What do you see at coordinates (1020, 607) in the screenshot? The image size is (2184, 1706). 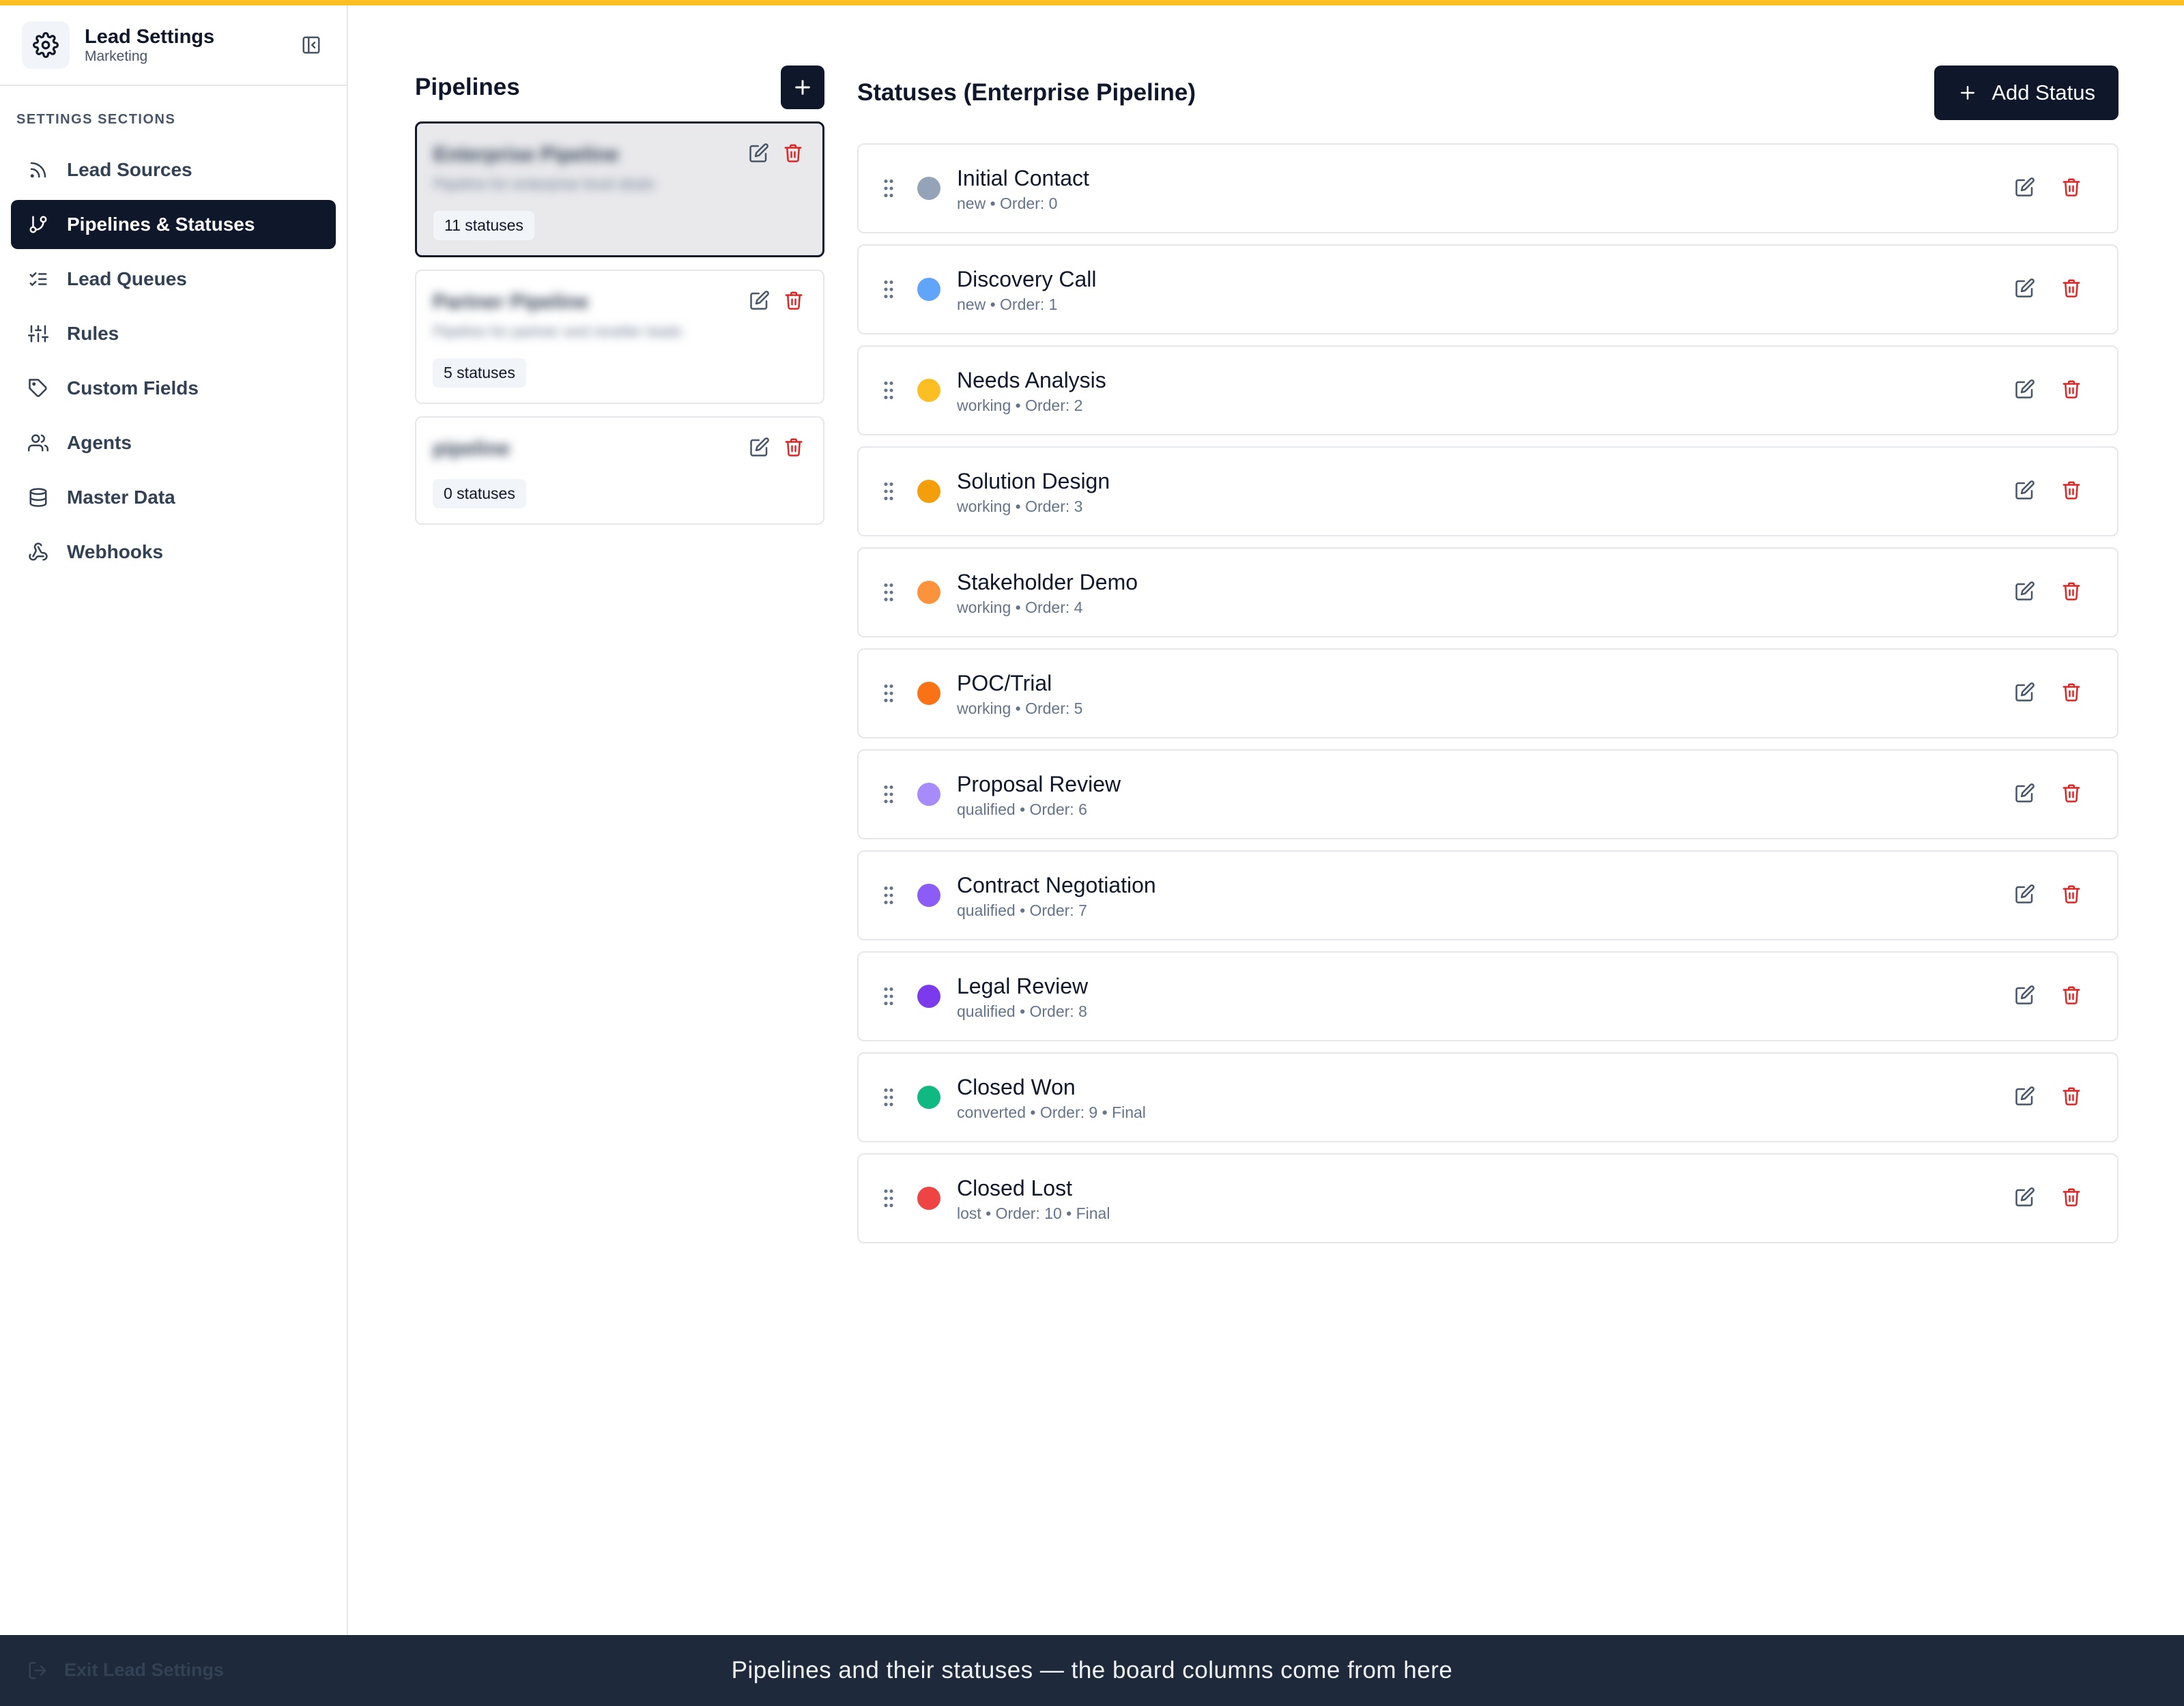 I see `status-meta: working • Order: 4` at bounding box center [1020, 607].